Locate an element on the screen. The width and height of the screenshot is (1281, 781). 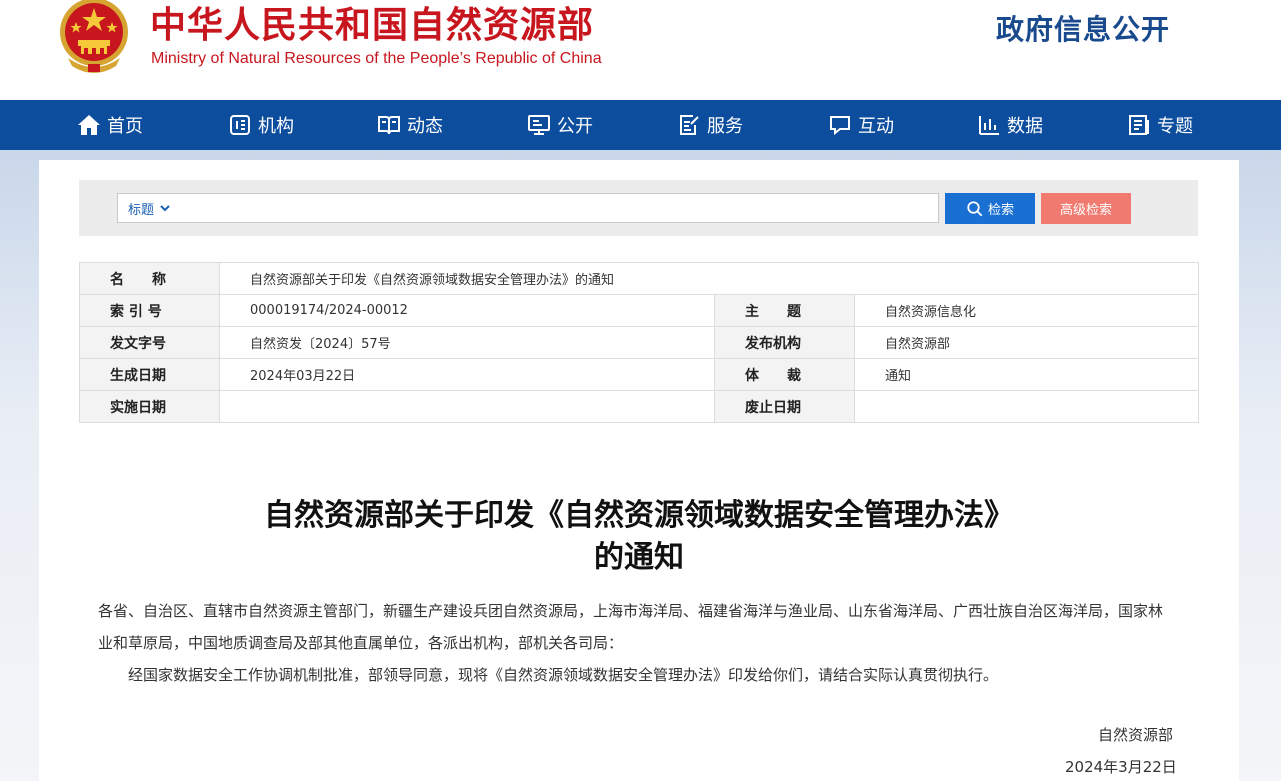
nav-item-news: 动态 is located at coordinates (410, 125).